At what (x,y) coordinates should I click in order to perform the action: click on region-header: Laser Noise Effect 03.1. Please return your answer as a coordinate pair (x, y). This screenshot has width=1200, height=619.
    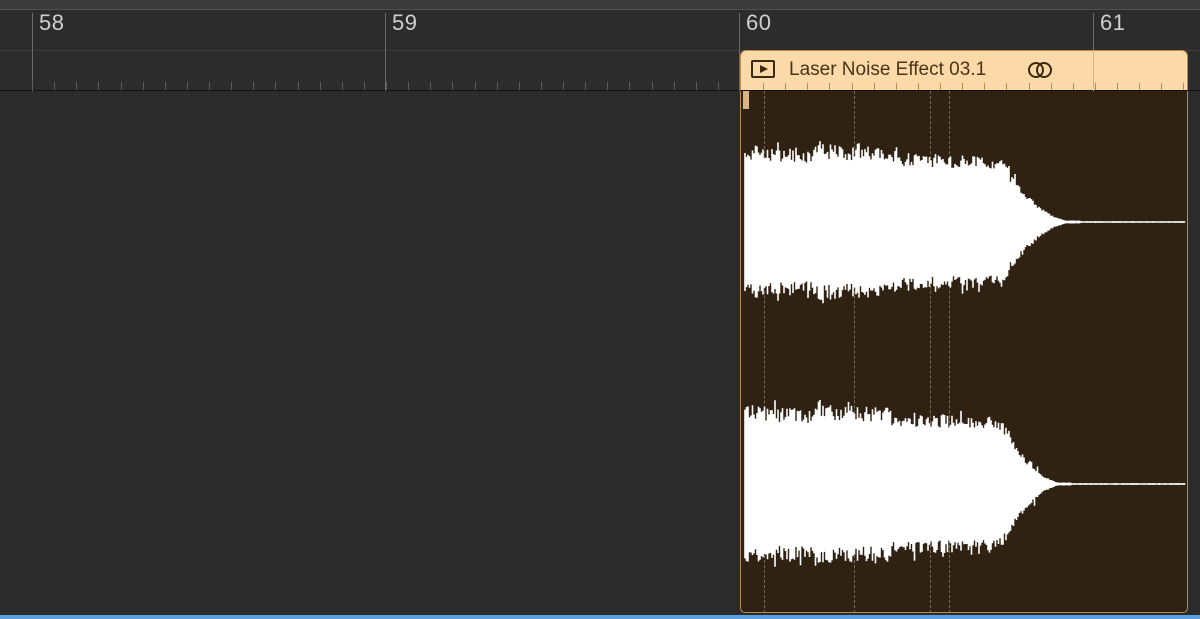
    Looking at the image, I should click on (964, 70).